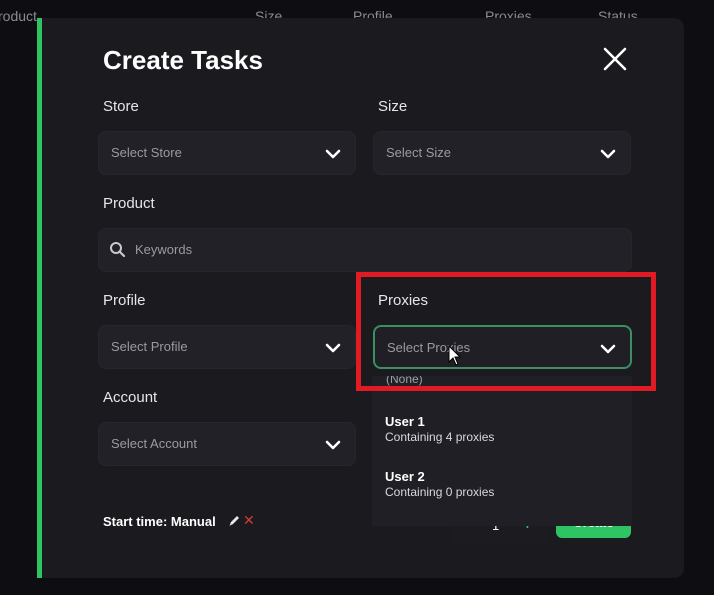  What do you see at coordinates (159, 521) in the screenshot?
I see `start-time-label: Start time: Manual` at bounding box center [159, 521].